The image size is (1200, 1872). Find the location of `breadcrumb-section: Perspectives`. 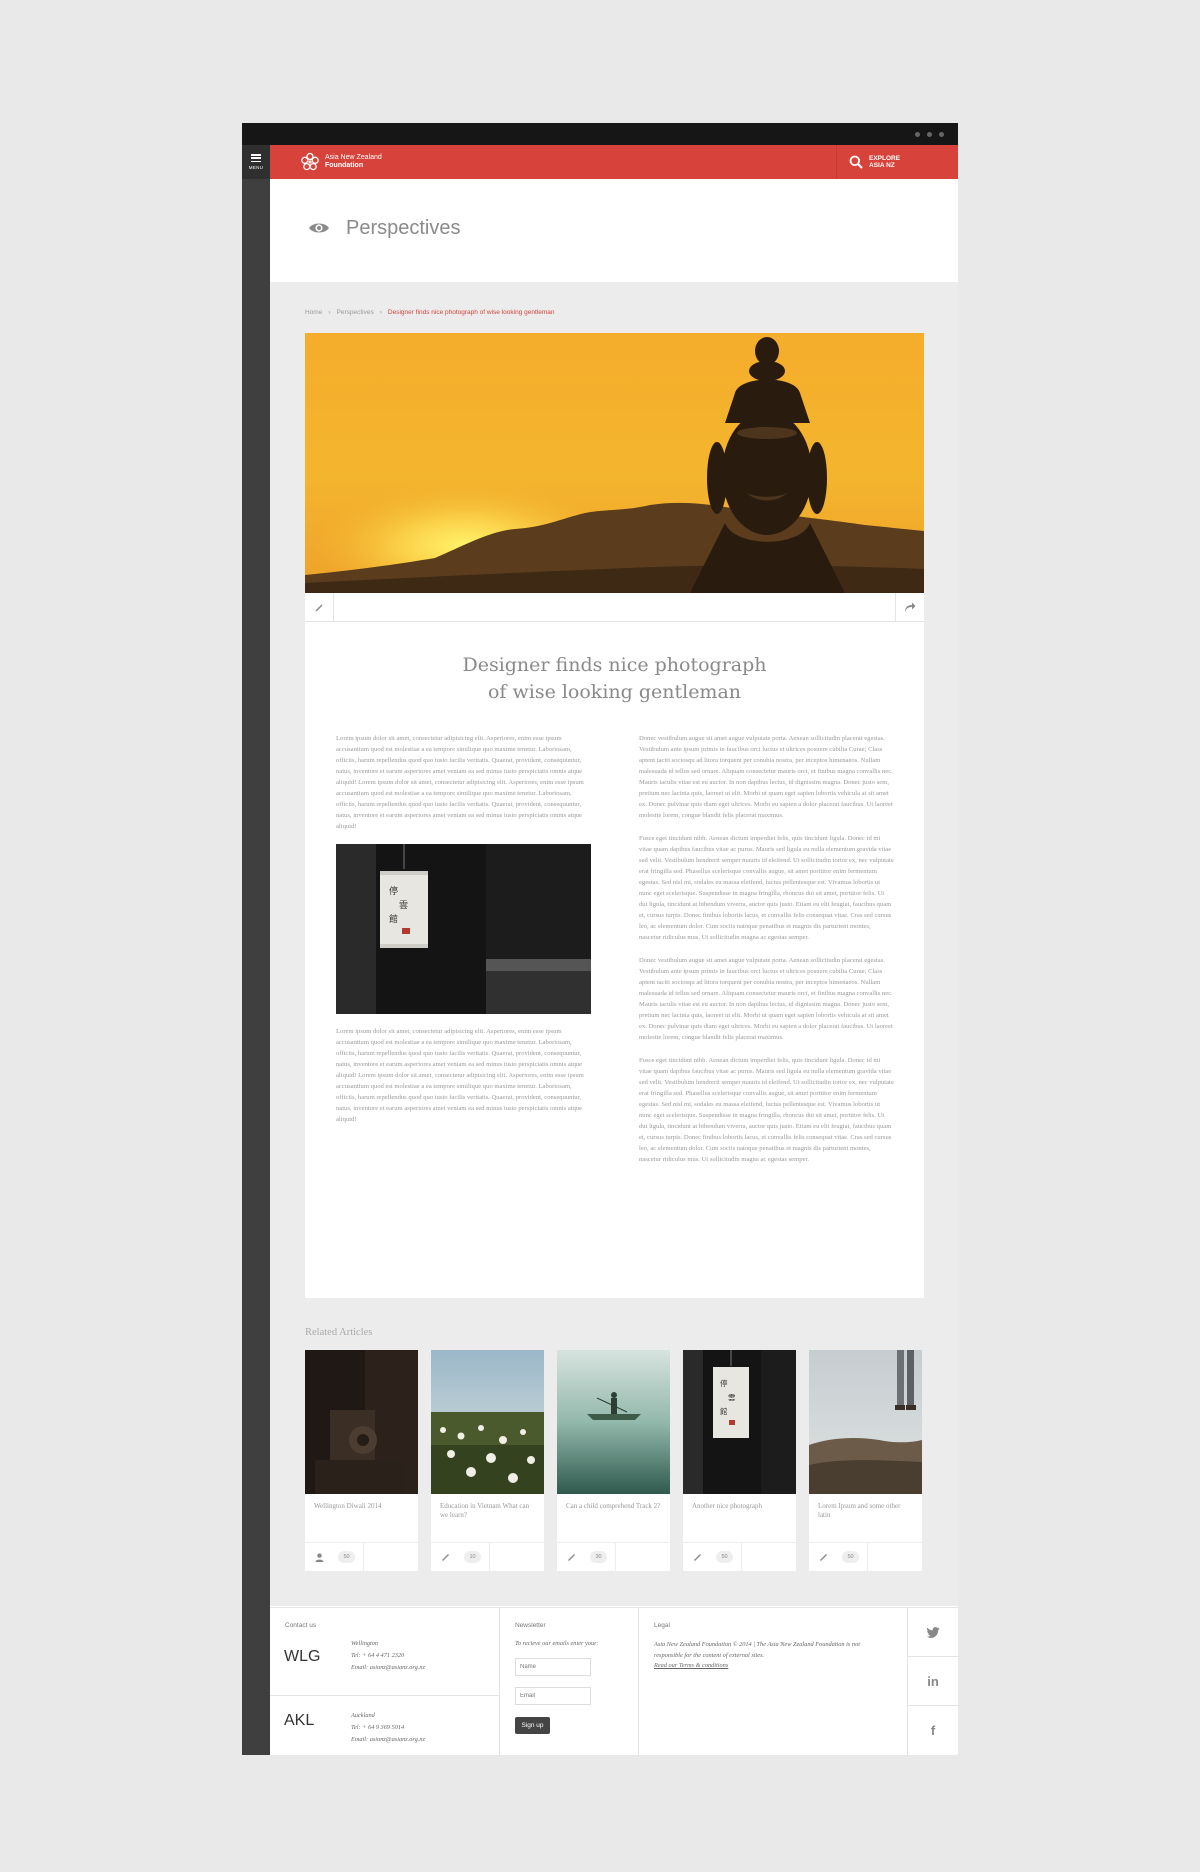

breadcrumb-section: Perspectives is located at coordinates (355, 312).